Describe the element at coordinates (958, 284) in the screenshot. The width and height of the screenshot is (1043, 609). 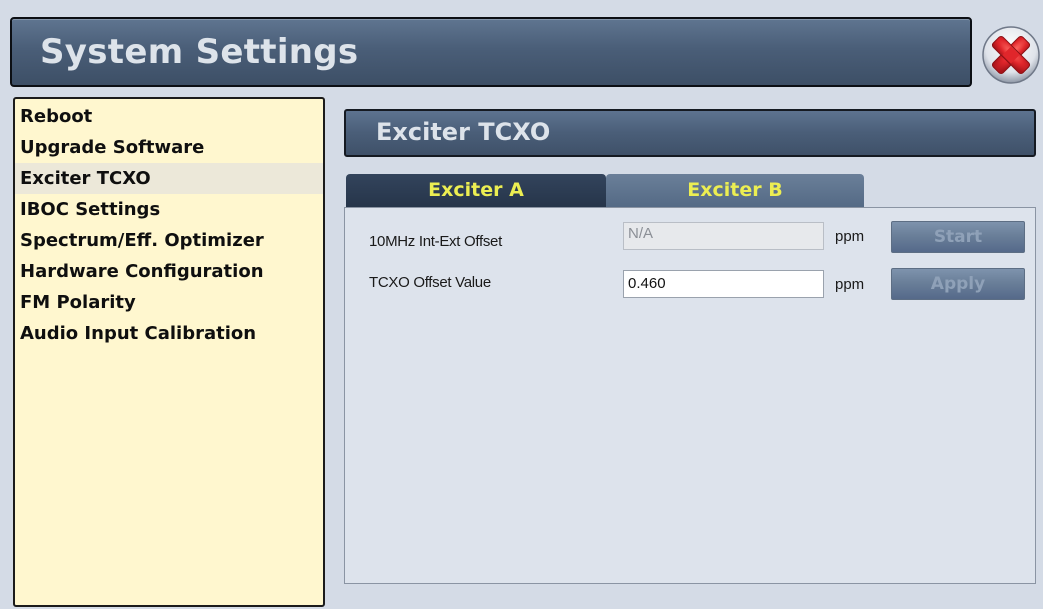
I see `apply-button: Apply` at that location.